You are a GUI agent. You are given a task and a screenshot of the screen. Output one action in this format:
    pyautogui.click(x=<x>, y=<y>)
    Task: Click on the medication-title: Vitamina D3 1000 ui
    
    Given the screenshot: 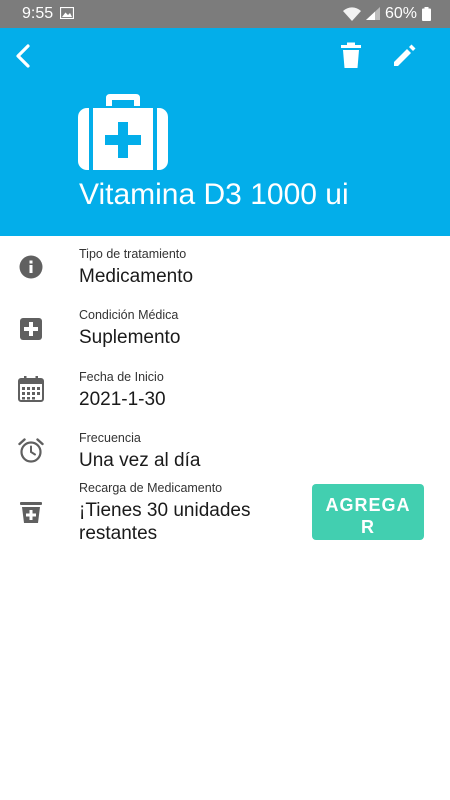 What is the action you would take?
    pyautogui.click(x=214, y=194)
    